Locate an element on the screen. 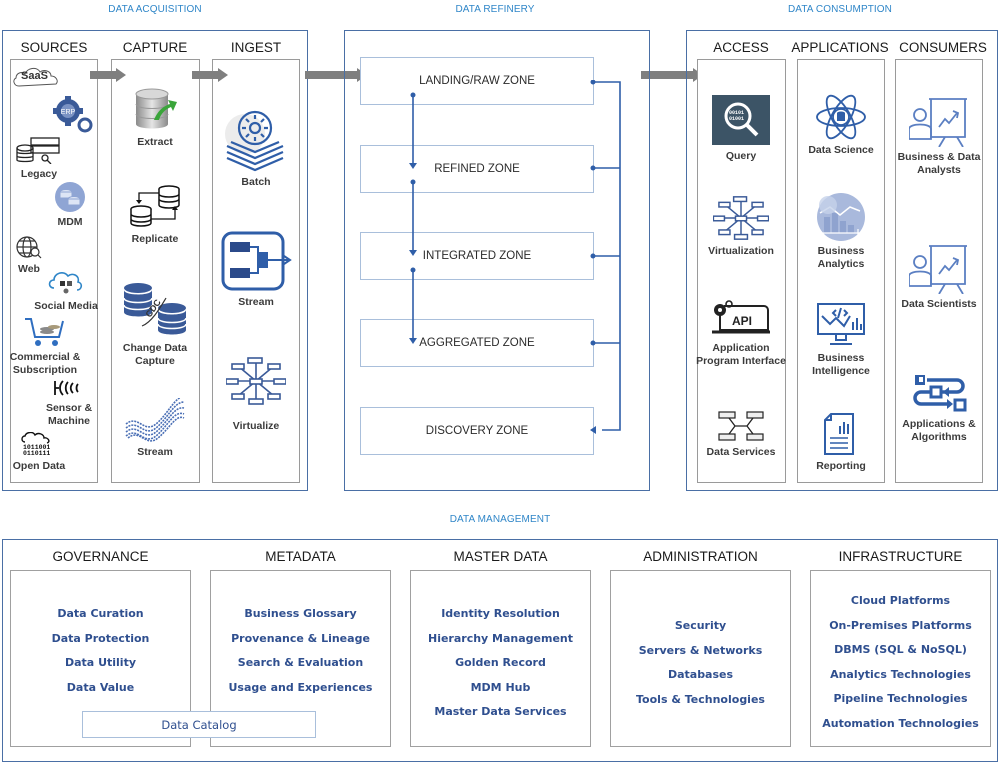 The image size is (1000, 763). governance-item: Data Curation is located at coordinates (100, 613).